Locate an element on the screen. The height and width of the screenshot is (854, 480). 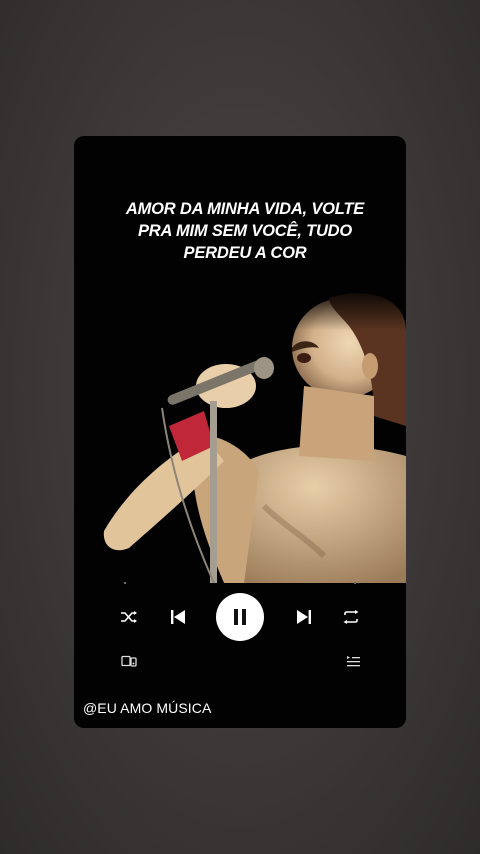
lyrics-line: AMOR DA MINHA VIDA, VOLTE is located at coordinates (245, 209).